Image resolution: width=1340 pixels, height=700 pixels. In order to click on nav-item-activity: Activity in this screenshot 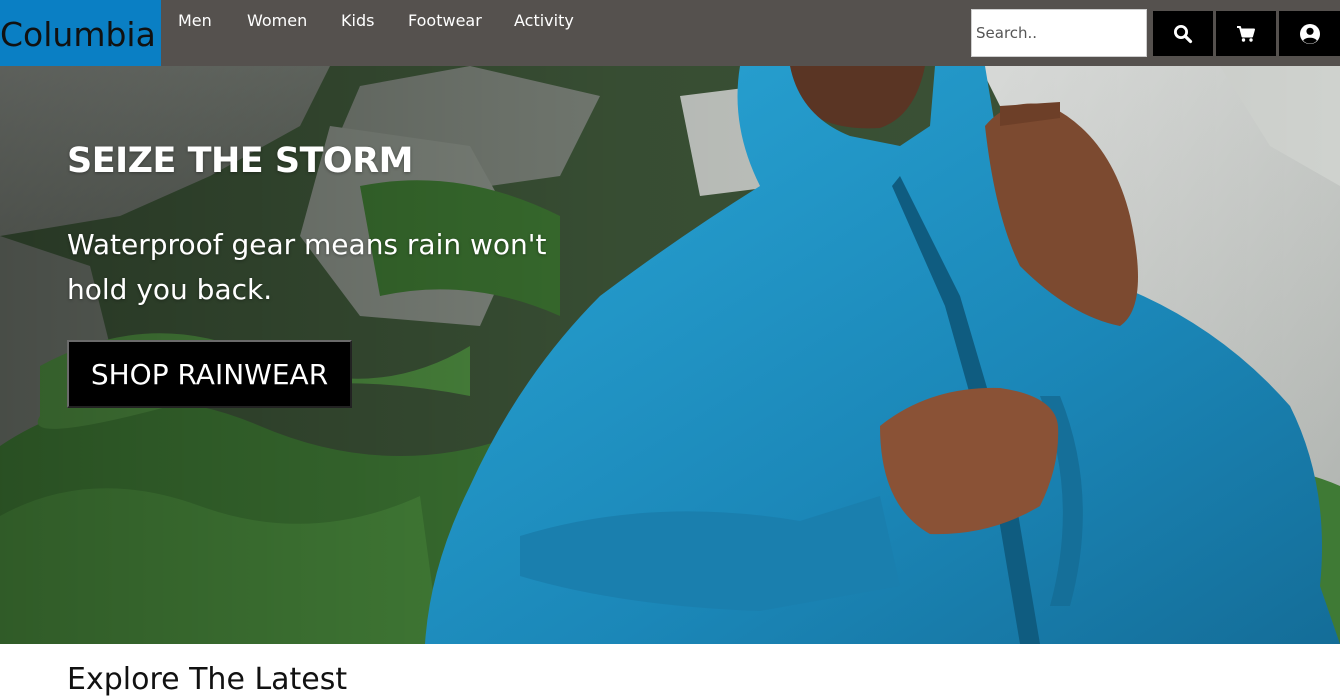, I will do `click(544, 21)`.